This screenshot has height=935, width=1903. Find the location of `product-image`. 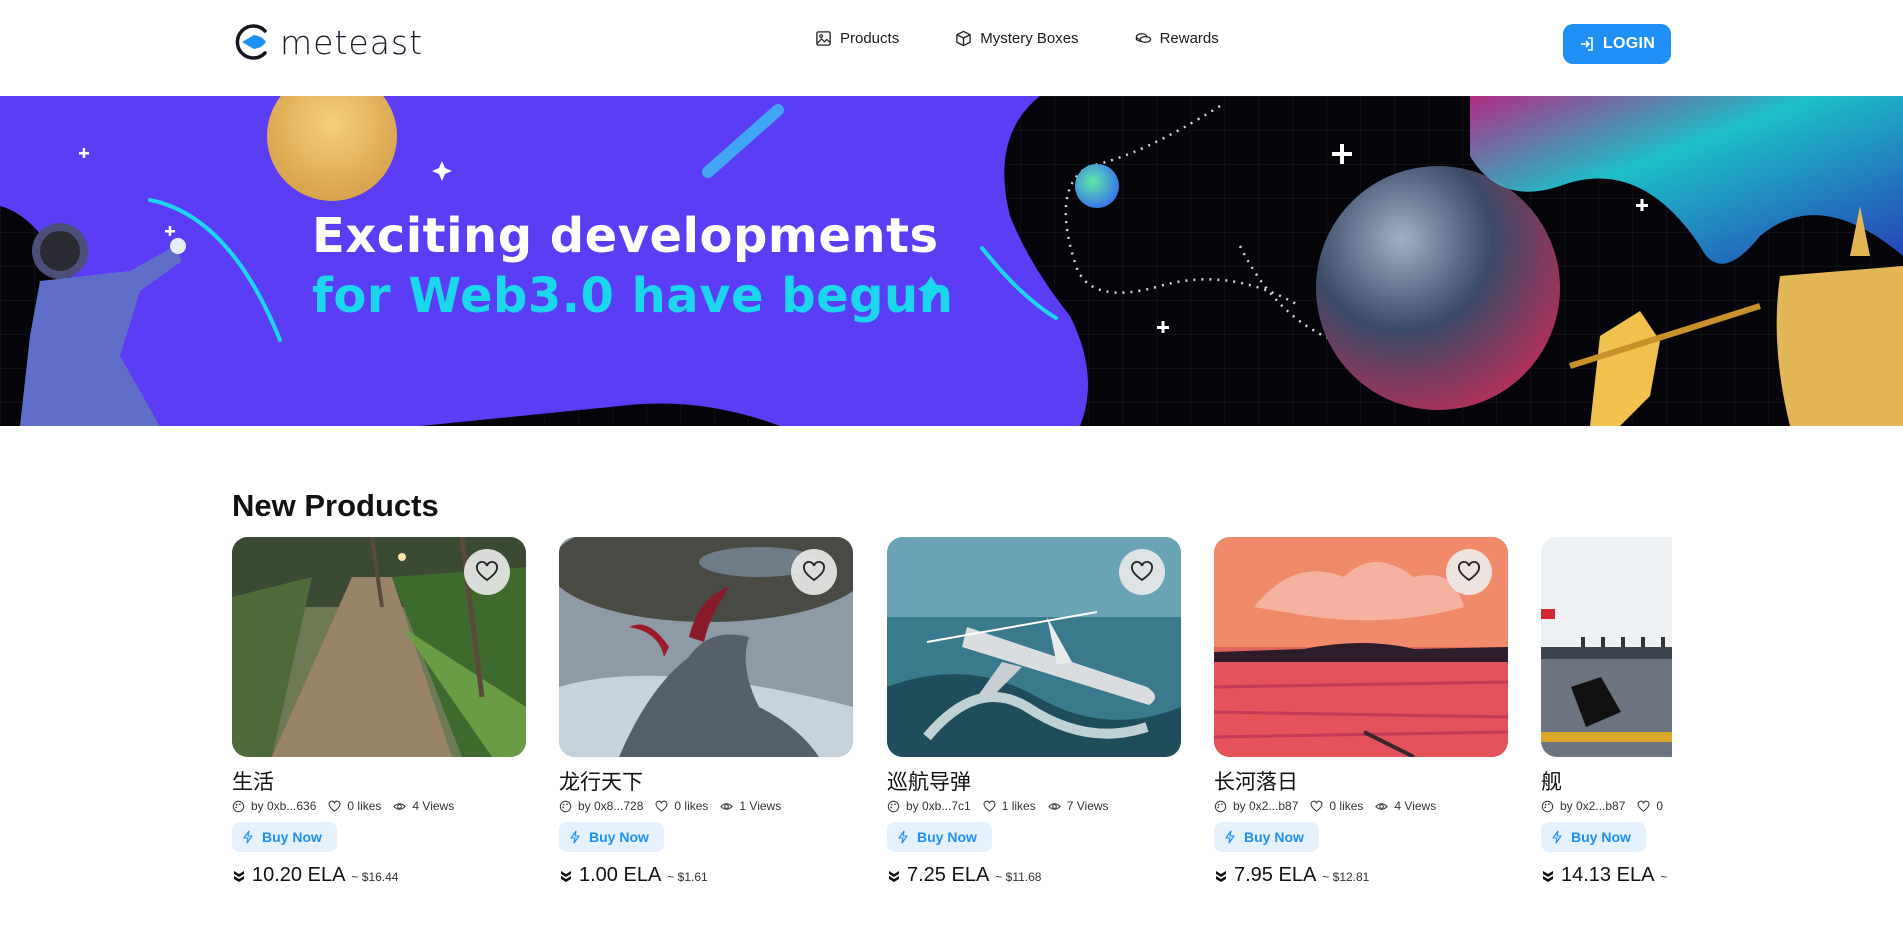

product-image is located at coordinates (1606, 647).